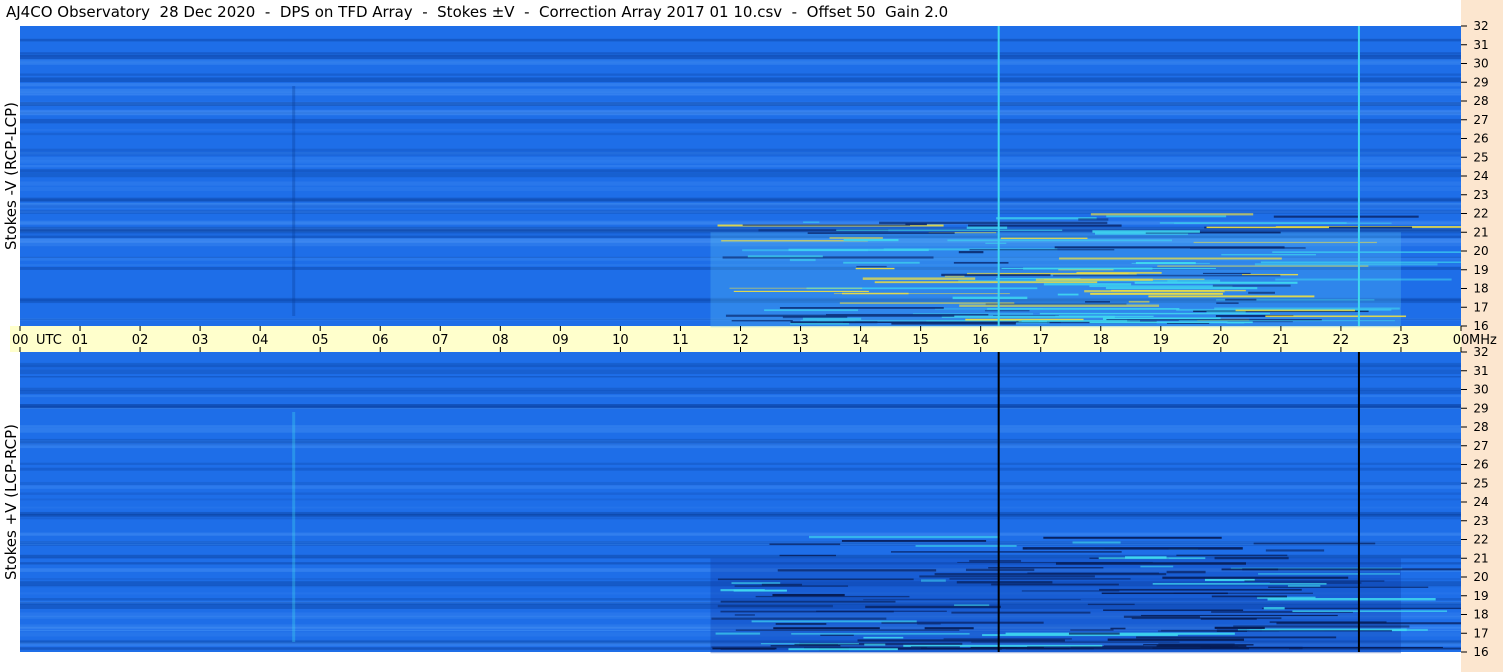 The height and width of the screenshot is (672, 1503). I want to click on utc-label: UTC, so click(49, 340).